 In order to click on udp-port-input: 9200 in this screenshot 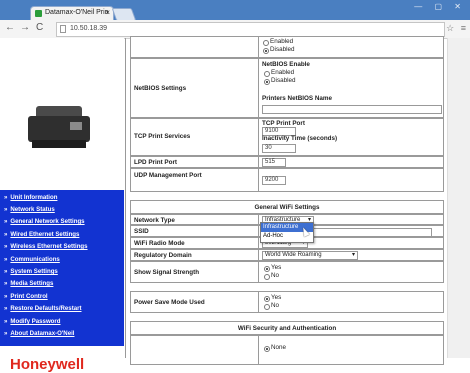, I will do `click(274, 180)`.